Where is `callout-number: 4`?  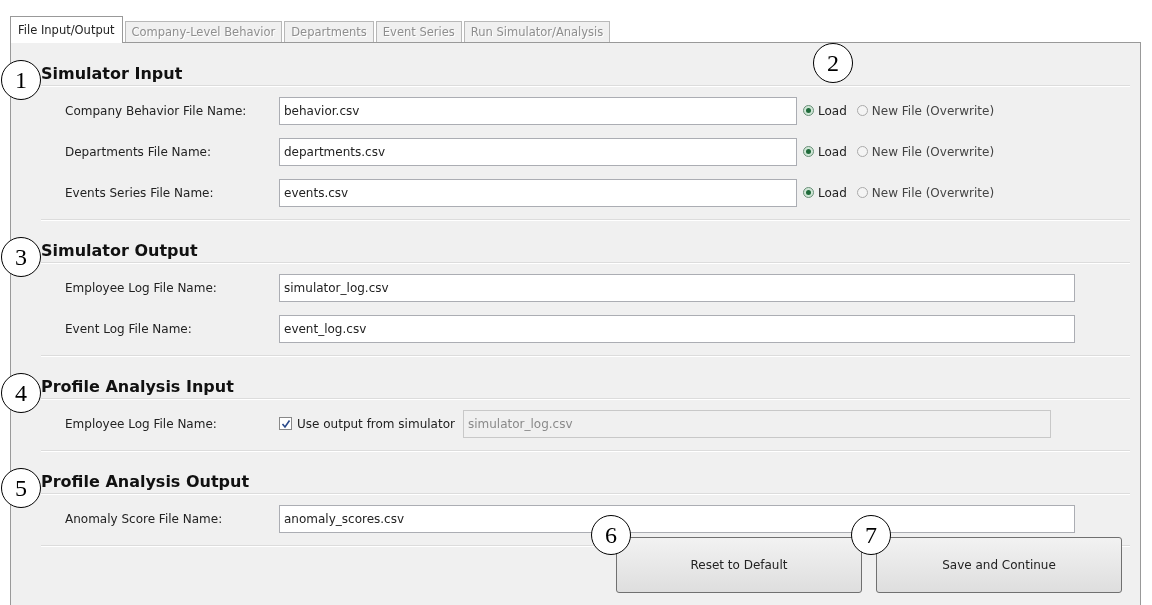 callout-number: 4 is located at coordinates (21, 393).